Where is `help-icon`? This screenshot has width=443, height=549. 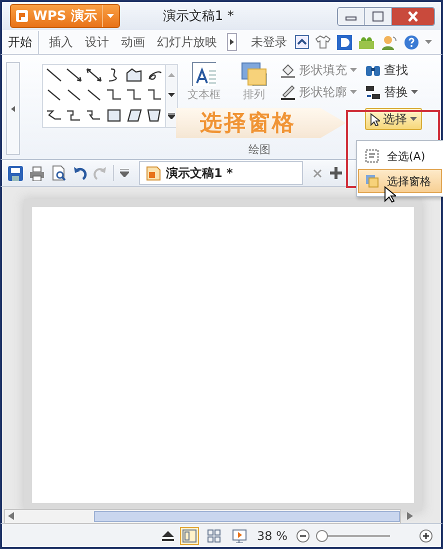 help-icon is located at coordinates (411, 42).